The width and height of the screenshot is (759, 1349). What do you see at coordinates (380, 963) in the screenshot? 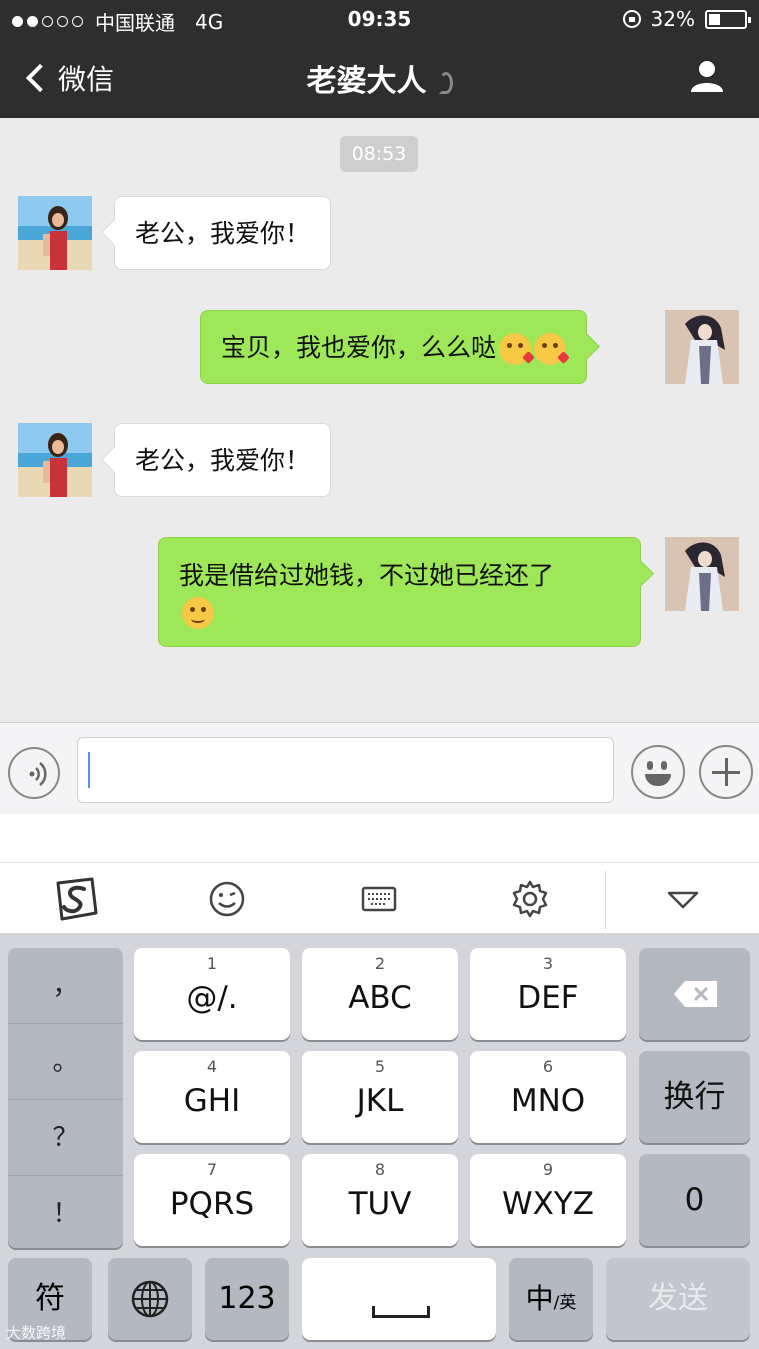
I see `key-number: 2` at bounding box center [380, 963].